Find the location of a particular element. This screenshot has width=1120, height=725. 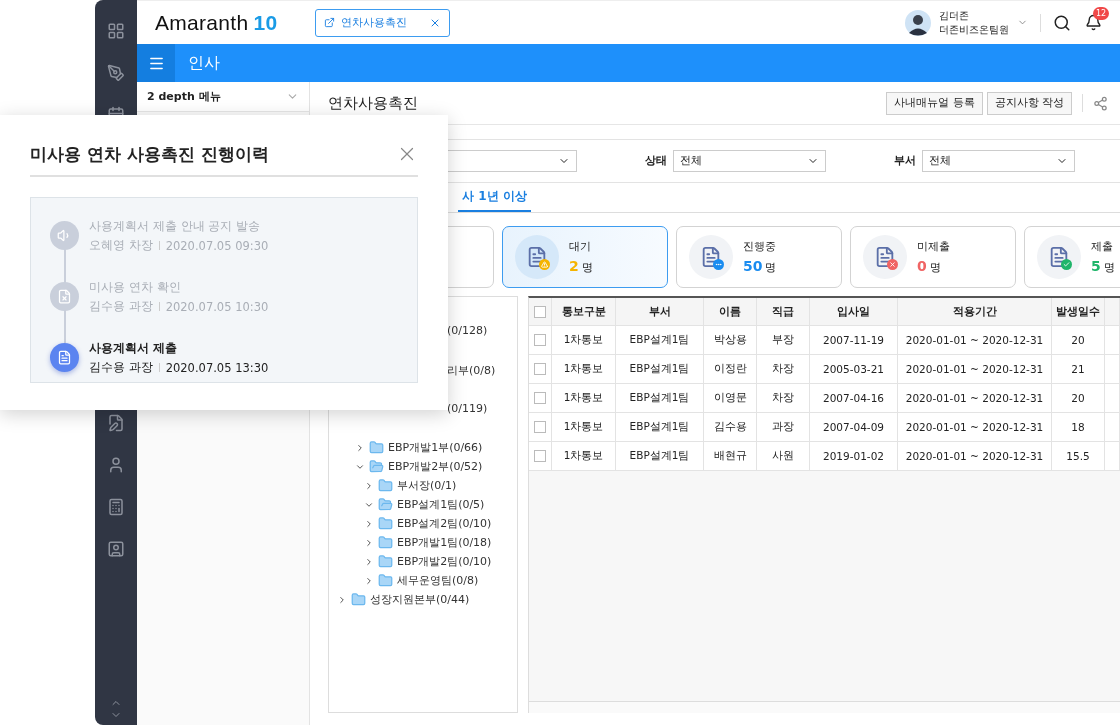

table-cell: 차장 is located at coordinates (783, 398).